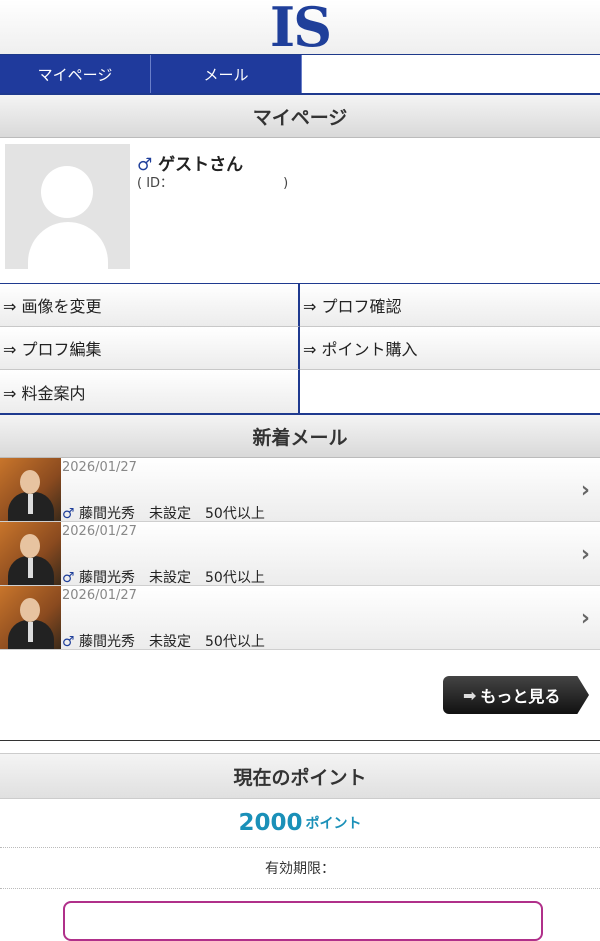  Describe the element at coordinates (155, 183) in the screenshot. I see `user-id-prefix: ( ID：` at that location.